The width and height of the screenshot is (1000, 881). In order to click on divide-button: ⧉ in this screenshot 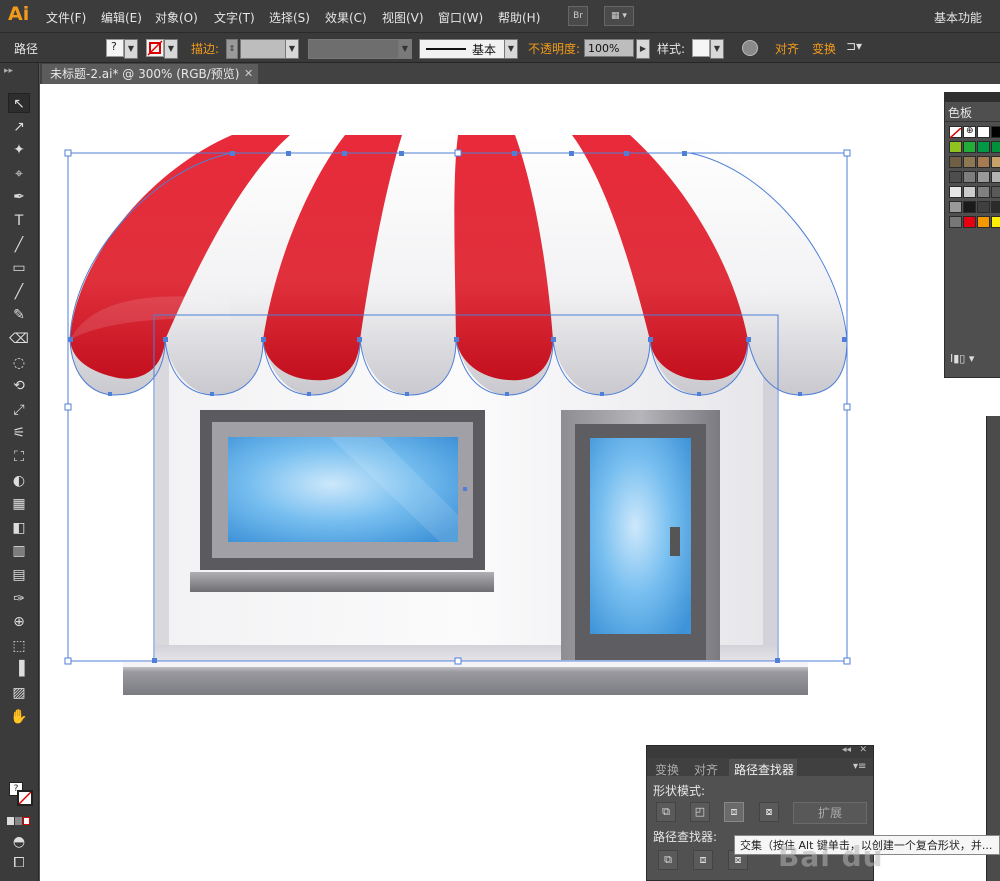, I will do `click(668, 860)`.